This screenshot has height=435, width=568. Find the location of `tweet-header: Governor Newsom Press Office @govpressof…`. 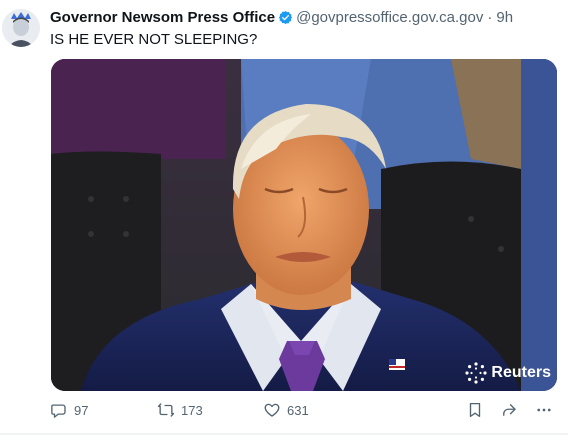

tweet-header: Governor Newsom Press Office @govpressof… is located at coordinates (281, 17).